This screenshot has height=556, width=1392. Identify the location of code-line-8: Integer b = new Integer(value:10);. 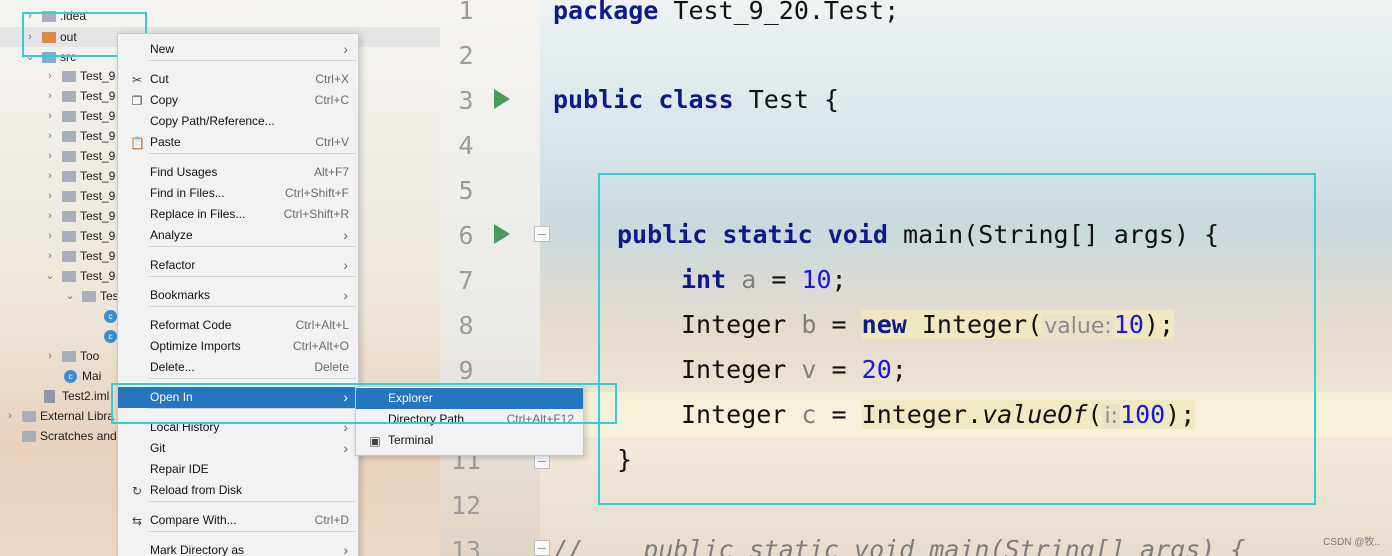
(927, 324).